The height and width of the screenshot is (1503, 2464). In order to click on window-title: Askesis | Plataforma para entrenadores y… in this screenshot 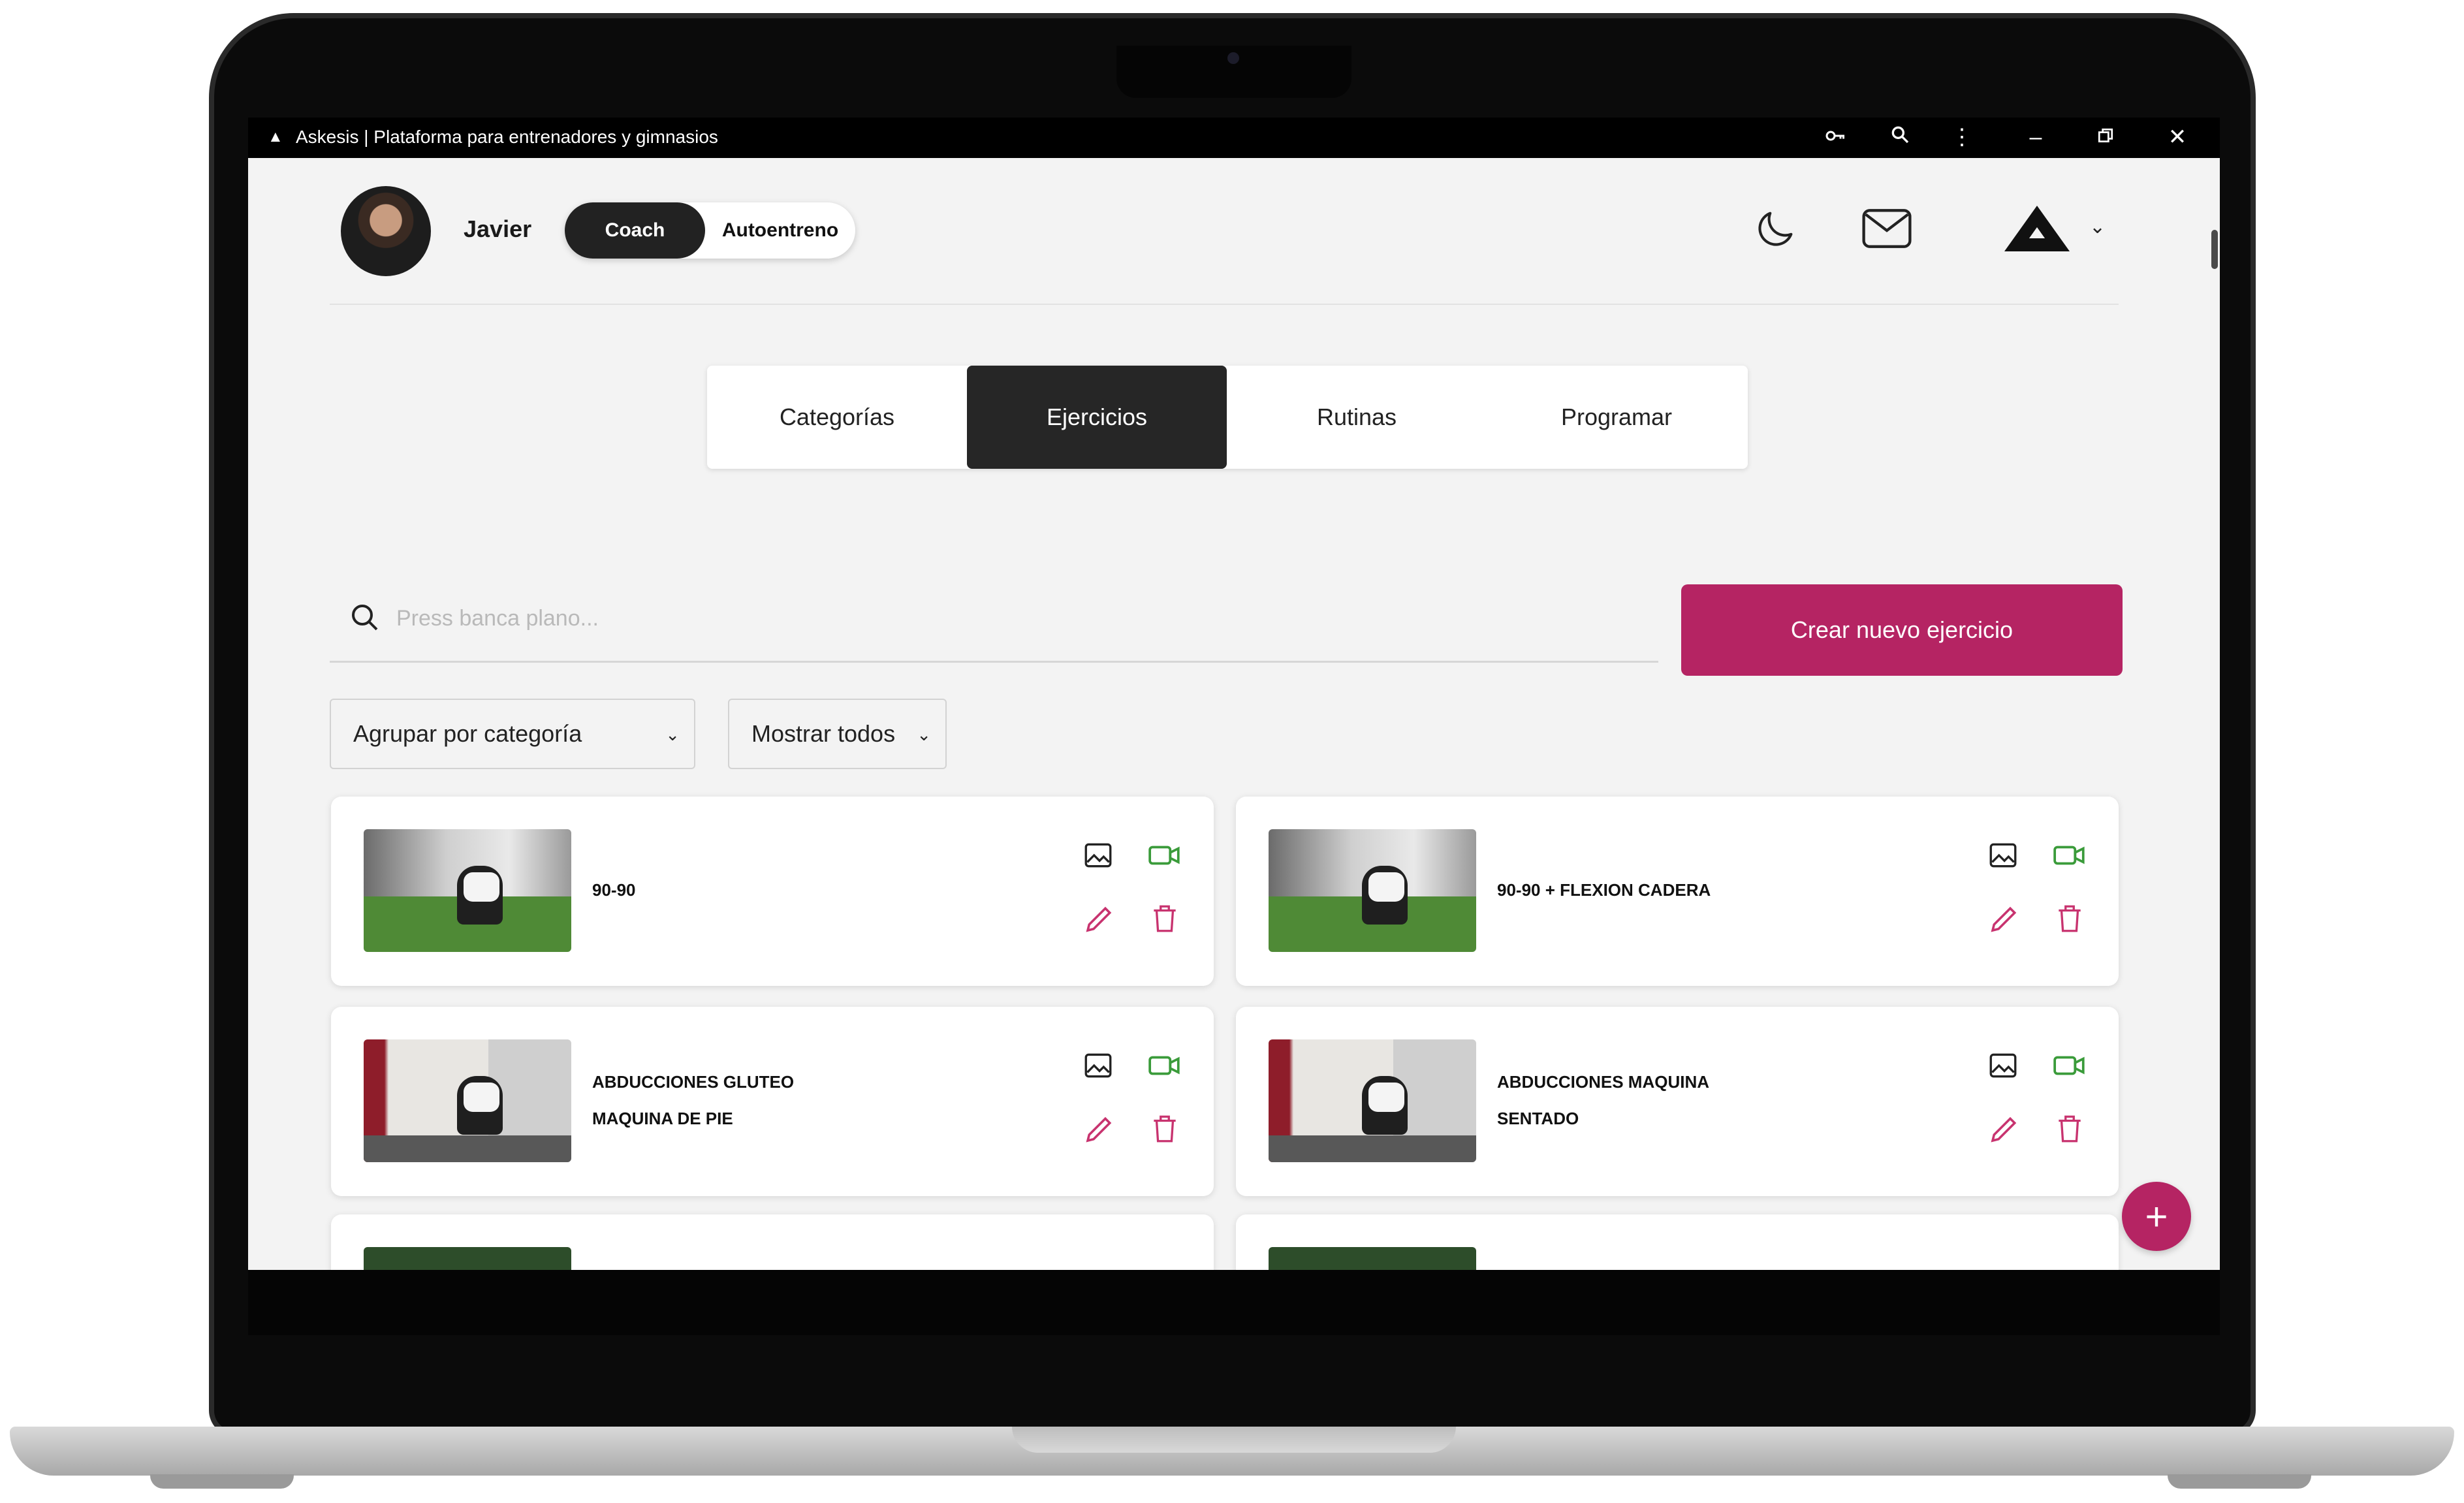, I will do `click(507, 137)`.